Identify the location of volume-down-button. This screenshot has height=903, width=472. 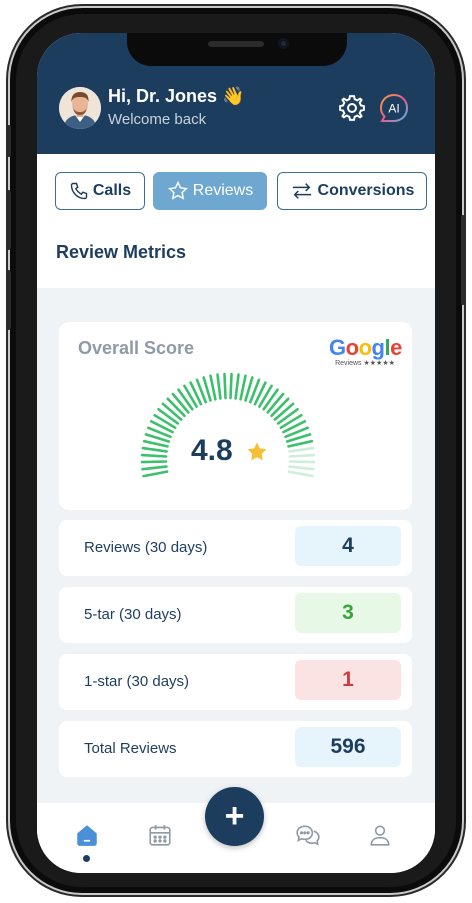
(9, 300).